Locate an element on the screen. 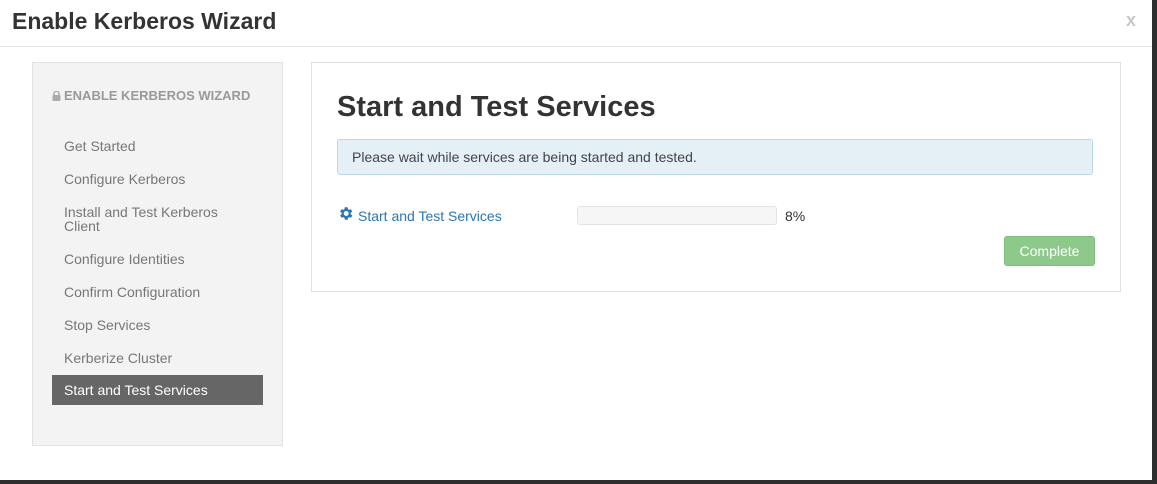  sidebar-item-configure-kerberos: Configure Kerberos is located at coordinates (157, 179).